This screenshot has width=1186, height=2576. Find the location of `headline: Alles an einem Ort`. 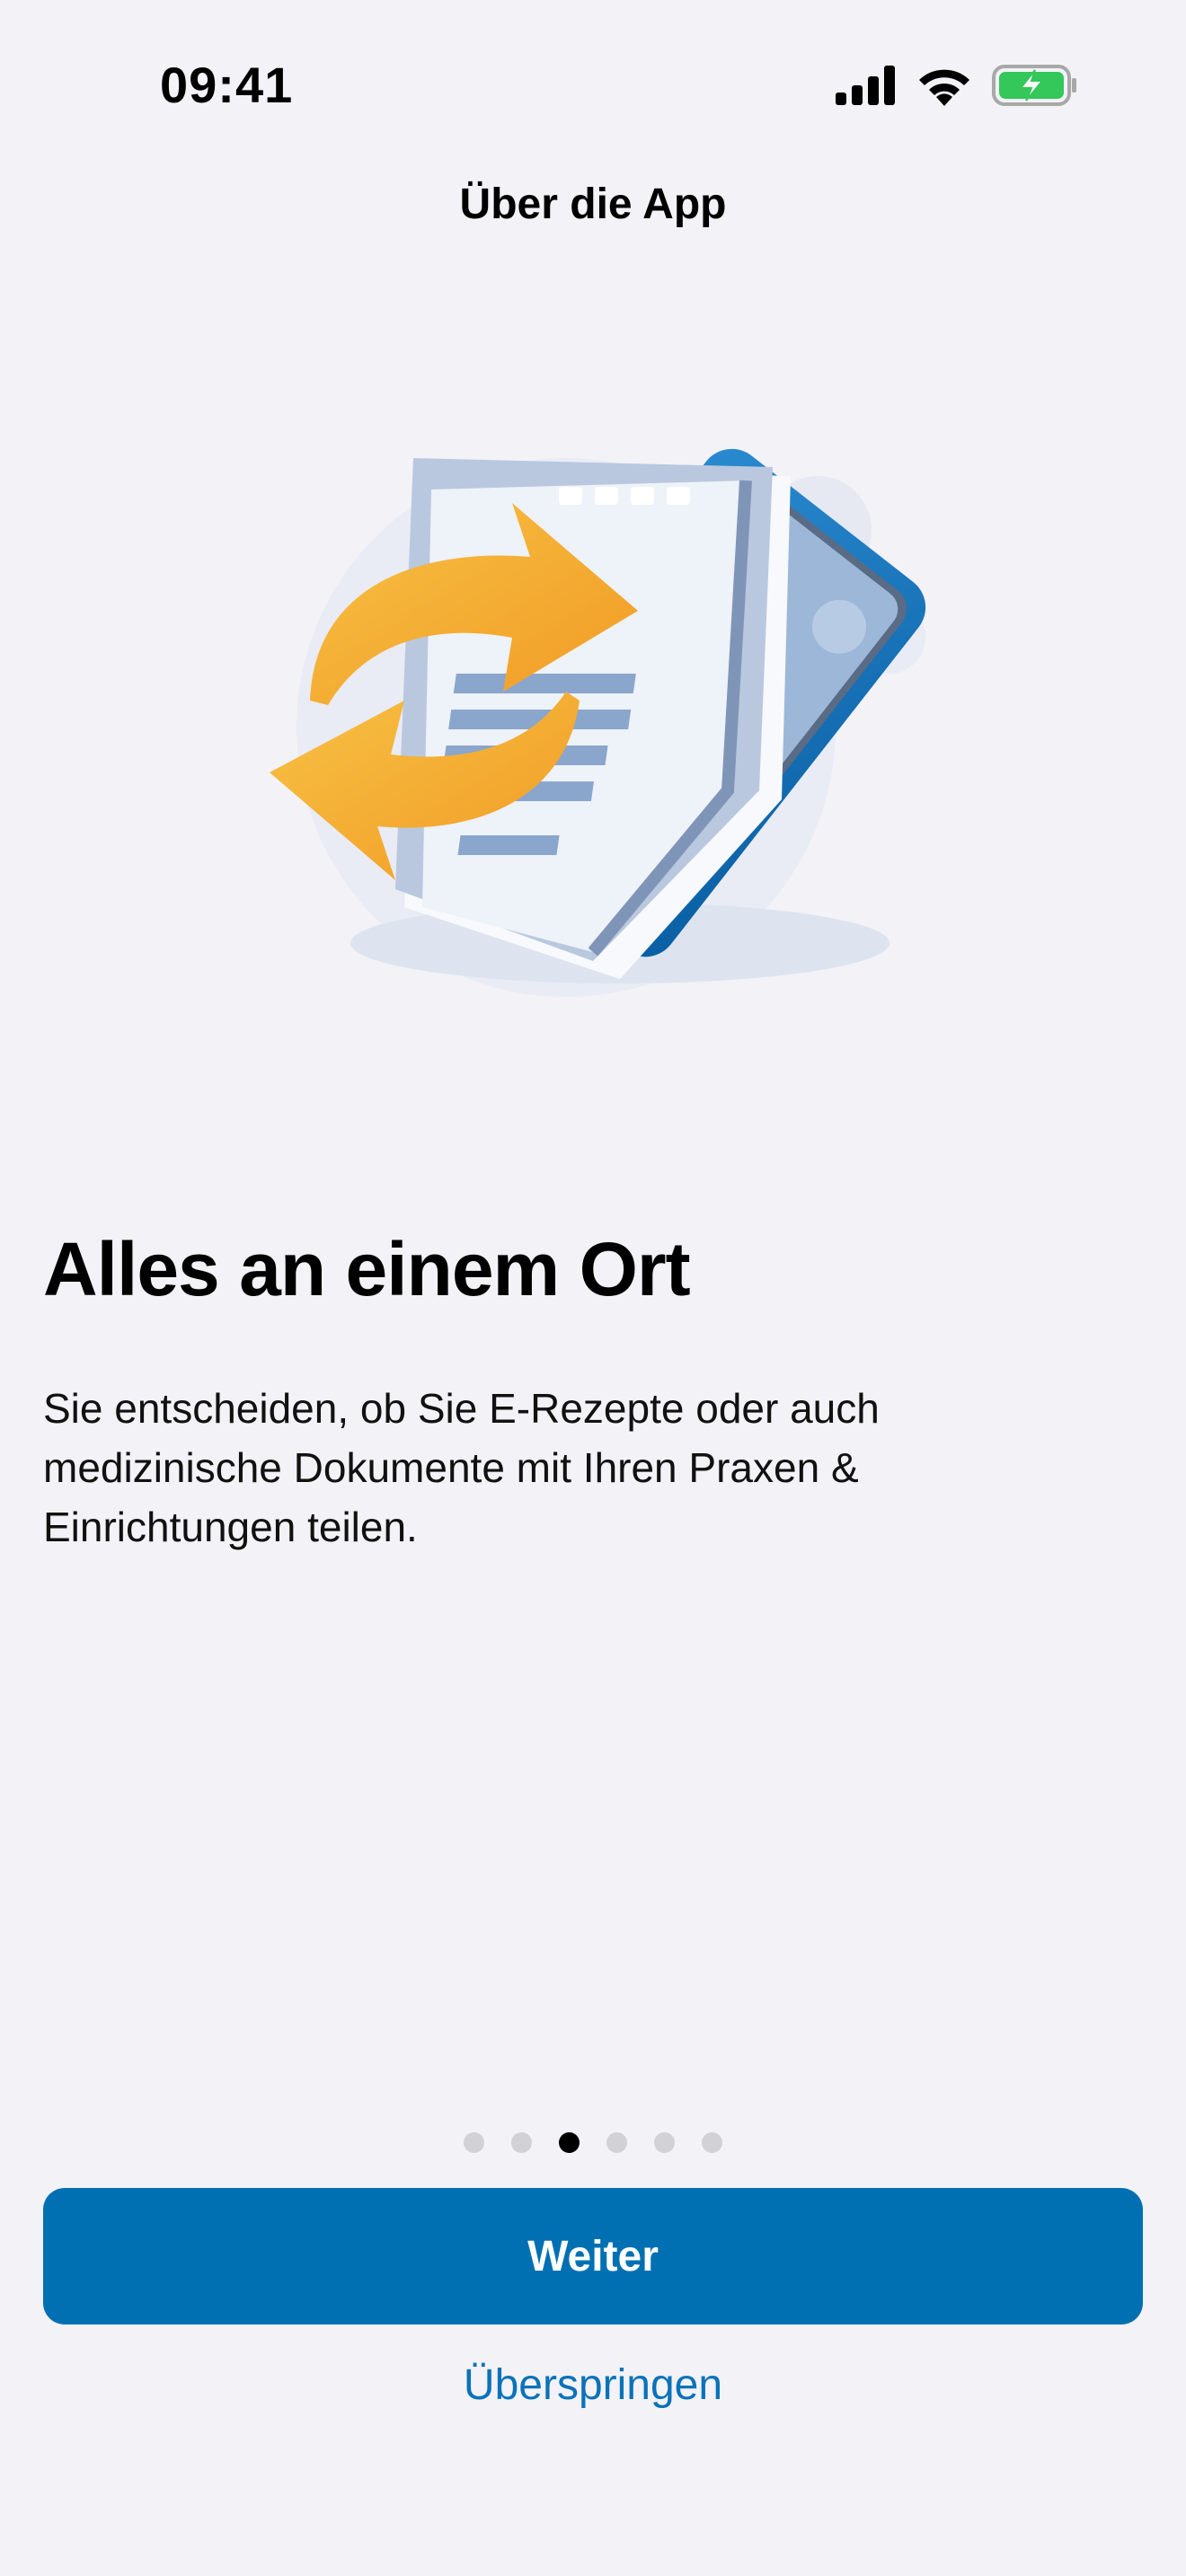

headline: Alles an einem Ort is located at coordinates (367, 1269).